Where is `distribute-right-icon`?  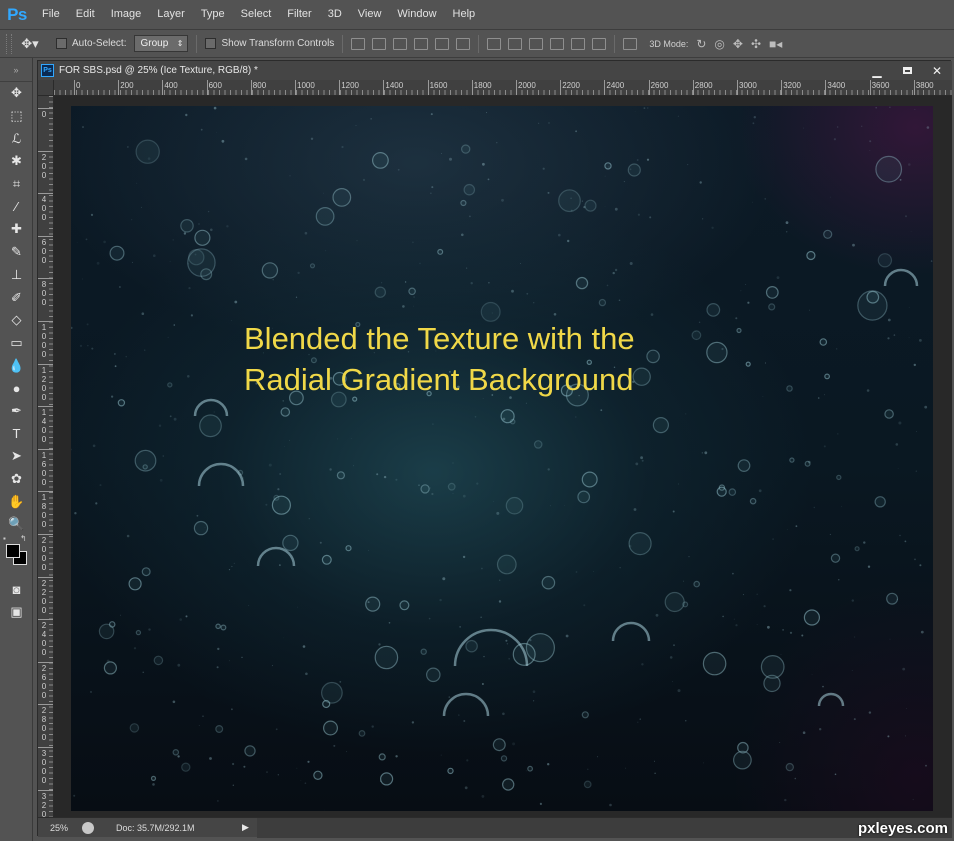
distribute-right-icon is located at coordinates (599, 43).